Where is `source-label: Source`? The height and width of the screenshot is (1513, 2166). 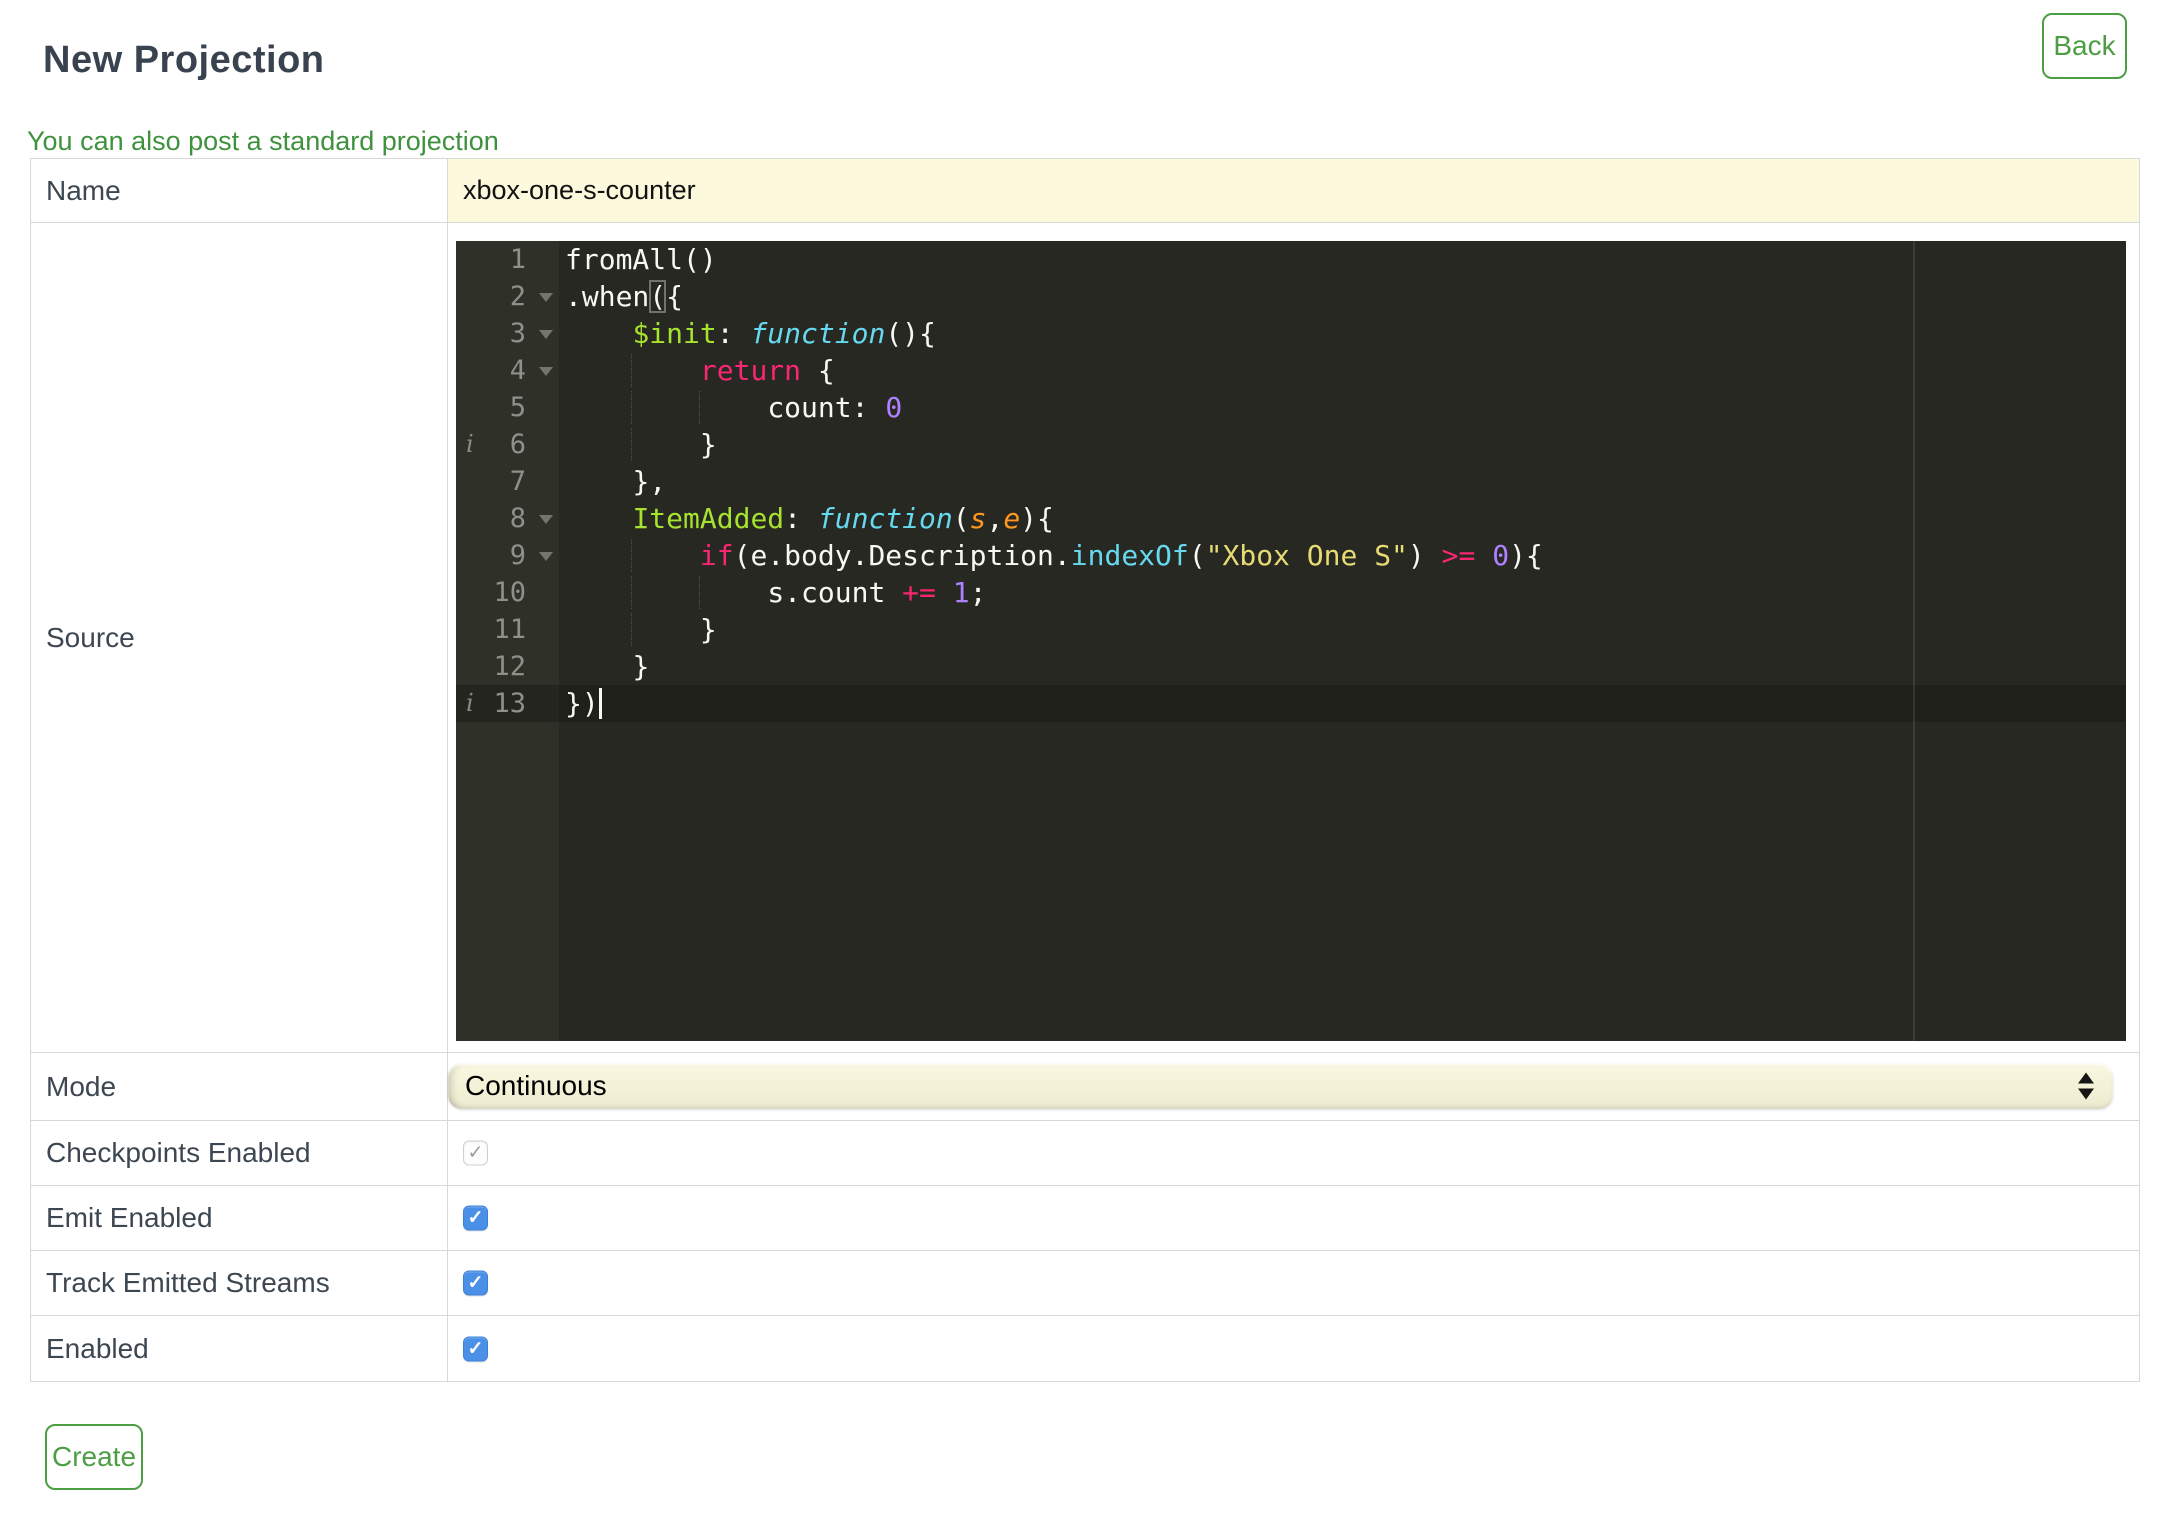
source-label: Source is located at coordinates (239, 637).